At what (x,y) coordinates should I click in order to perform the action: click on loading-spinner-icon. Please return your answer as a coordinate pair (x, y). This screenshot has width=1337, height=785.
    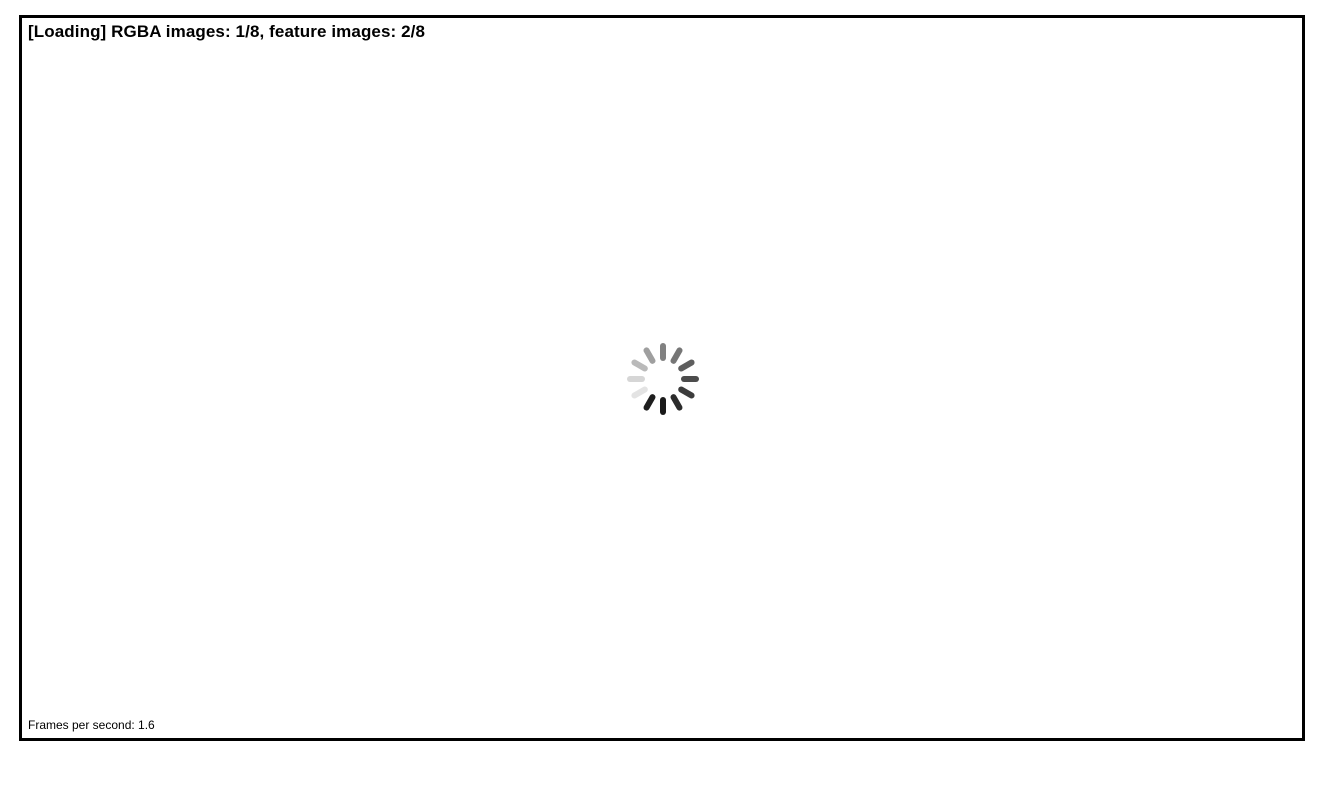
    Looking at the image, I should click on (663, 379).